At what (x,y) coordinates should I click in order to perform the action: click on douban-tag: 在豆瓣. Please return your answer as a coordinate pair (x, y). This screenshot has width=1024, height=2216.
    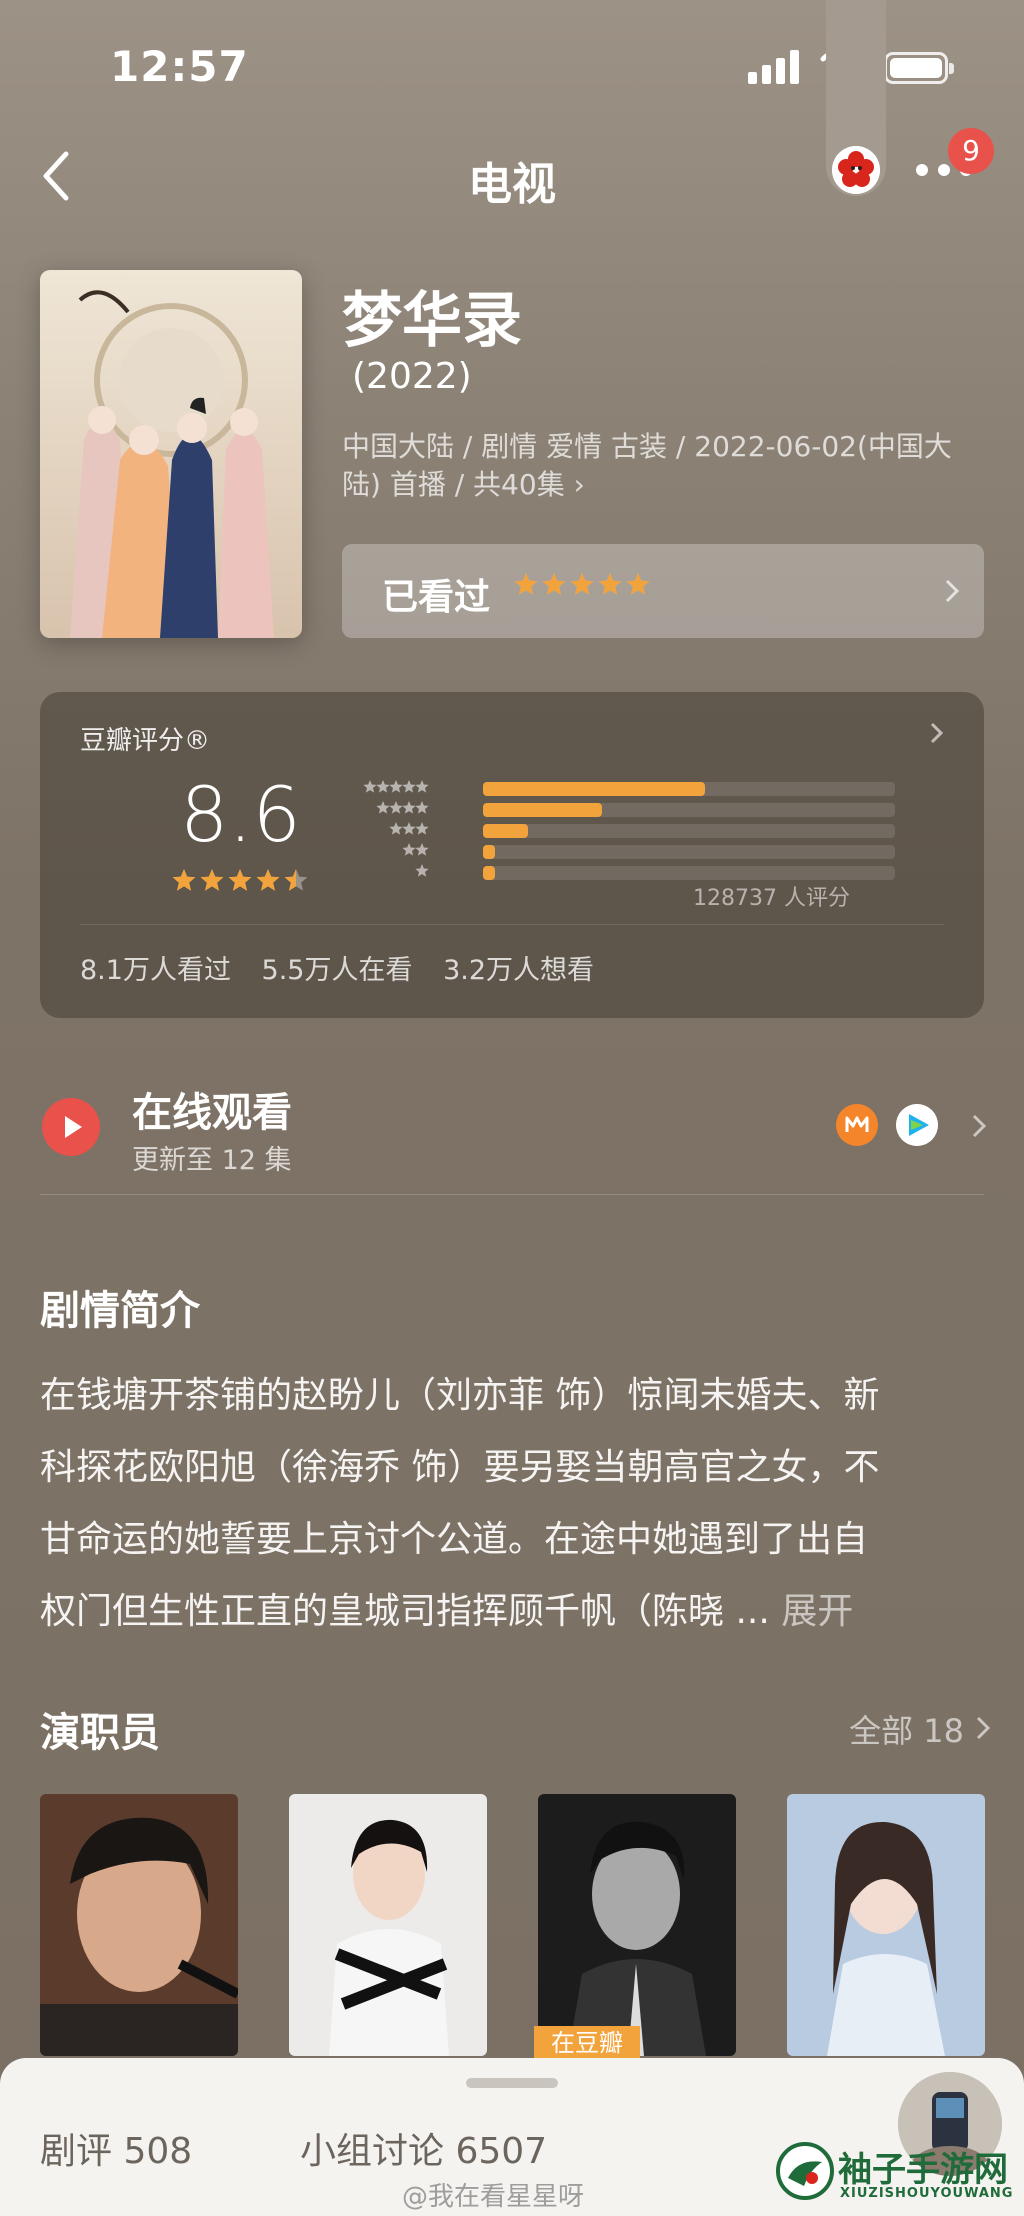
    Looking at the image, I should click on (587, 2043).